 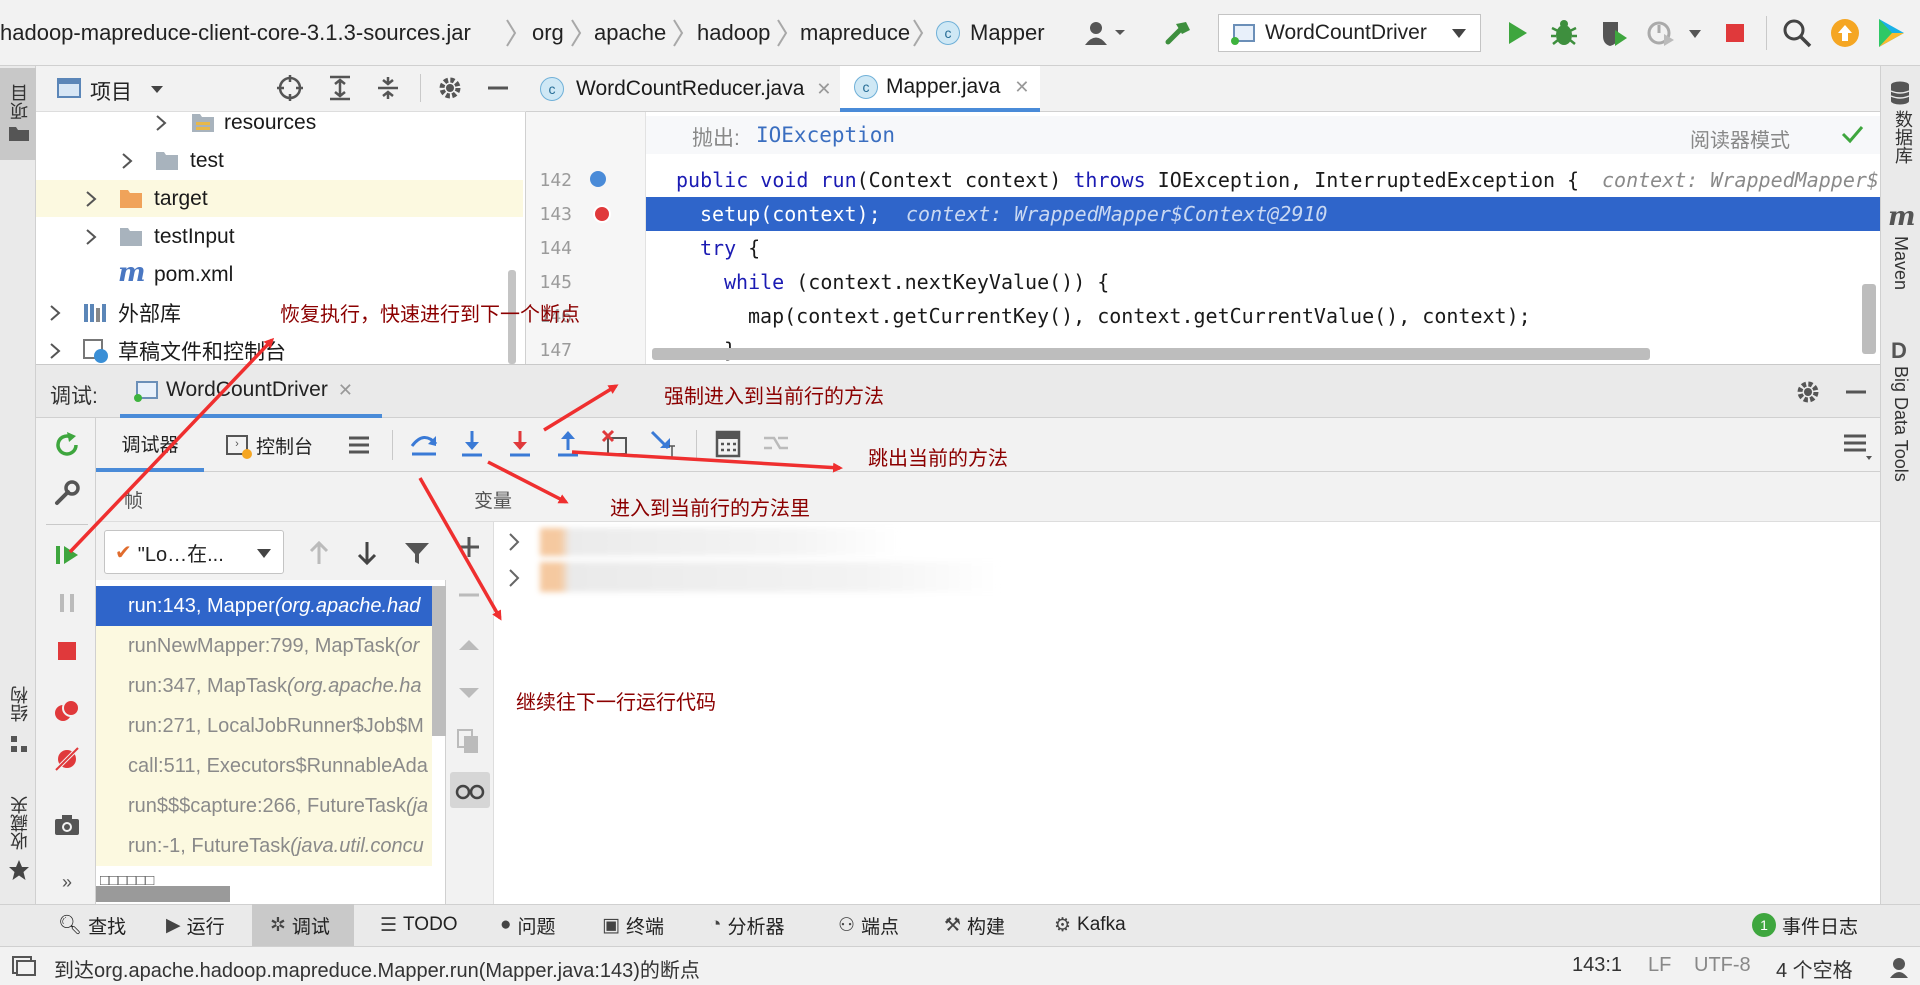 What do you see at coordinates (707, 461) in the screenshot?
I see `arrow-step-out` at bounding box center [707, 461].